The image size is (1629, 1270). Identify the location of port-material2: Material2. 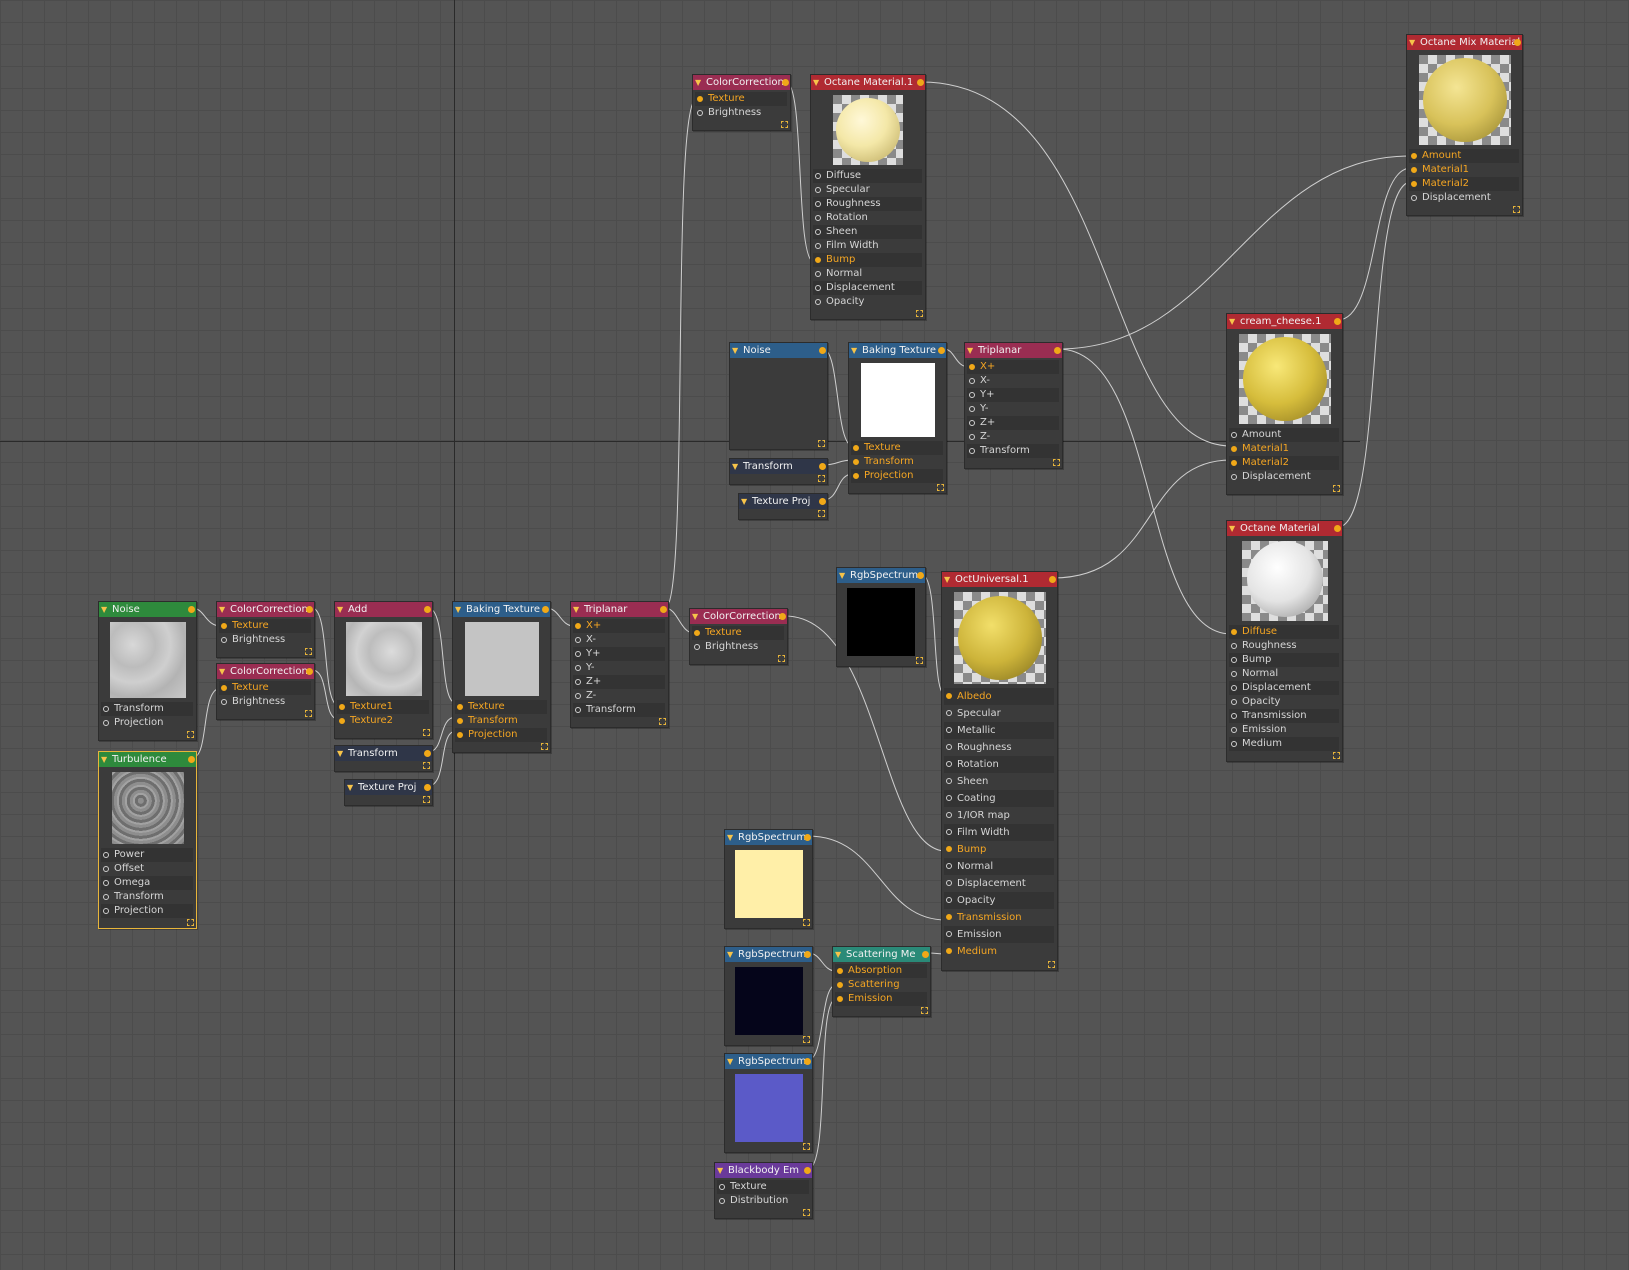
(1284, 463).